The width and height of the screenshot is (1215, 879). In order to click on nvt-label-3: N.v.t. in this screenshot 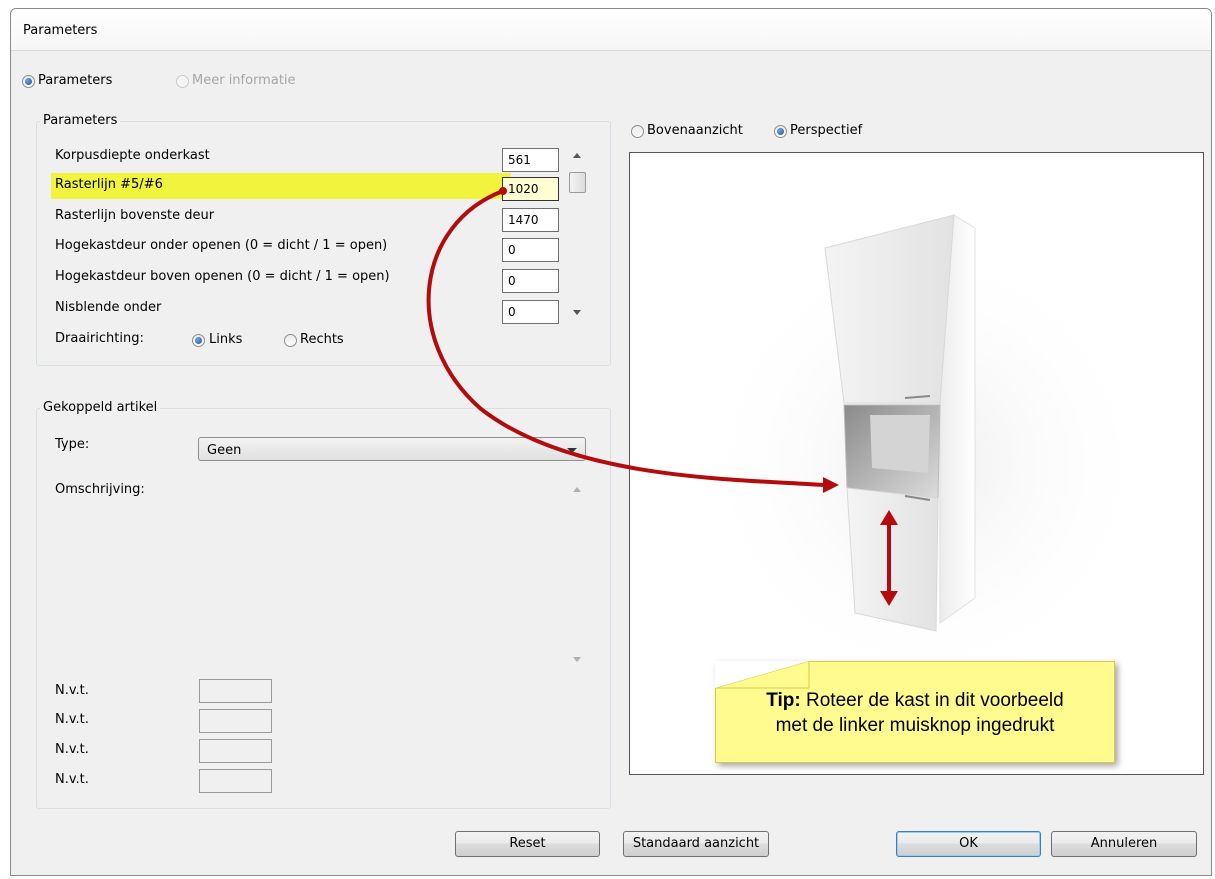, I will do `click(72, 749)`.